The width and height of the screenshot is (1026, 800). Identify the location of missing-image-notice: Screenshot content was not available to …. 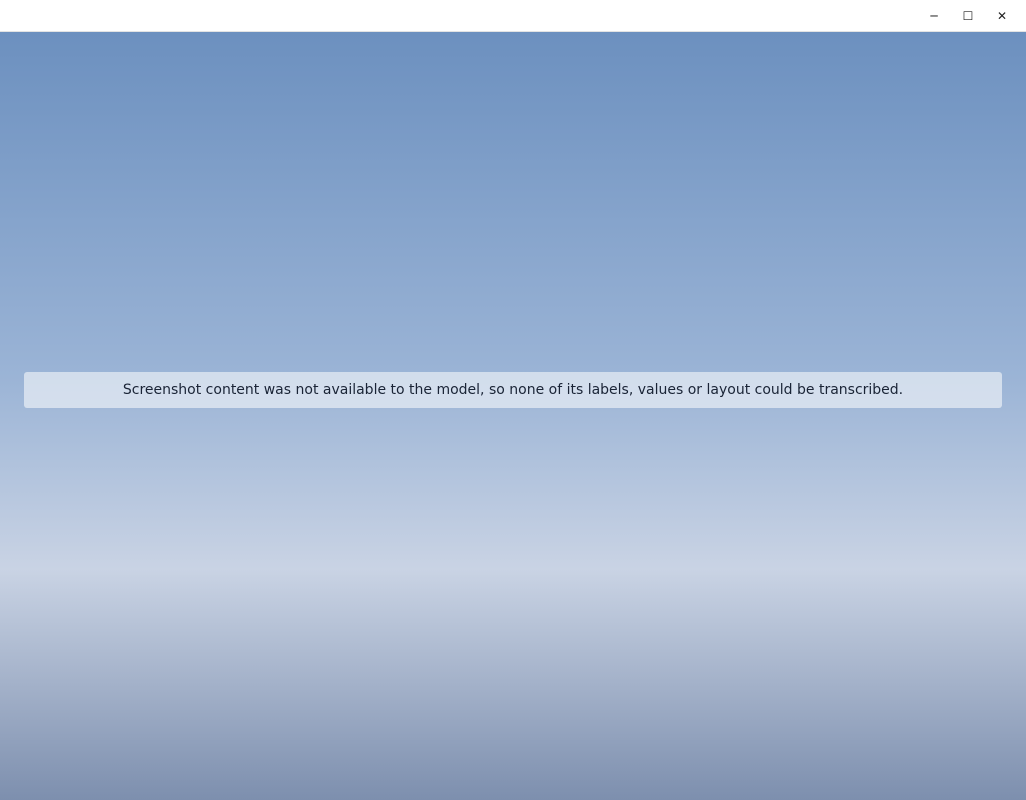
(513, 390).